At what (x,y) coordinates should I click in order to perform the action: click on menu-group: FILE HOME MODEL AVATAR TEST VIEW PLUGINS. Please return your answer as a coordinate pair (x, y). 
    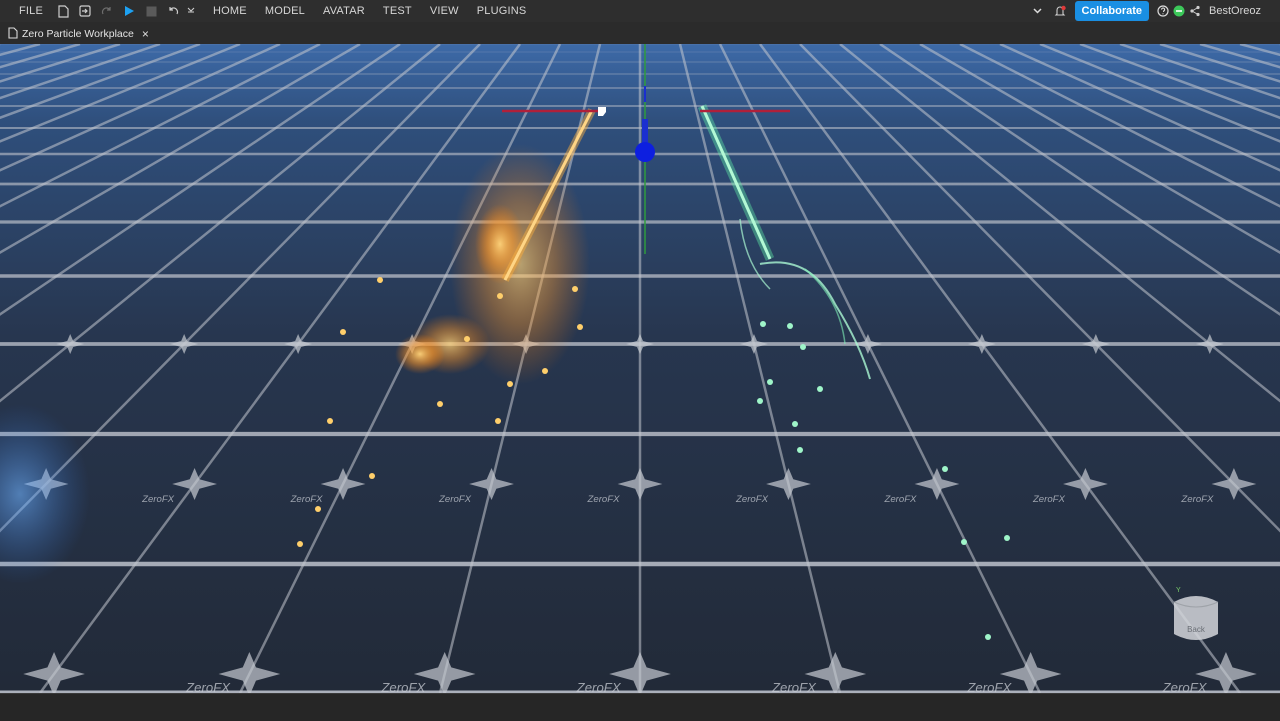
    Looking at the image, I should click on (272, 11).